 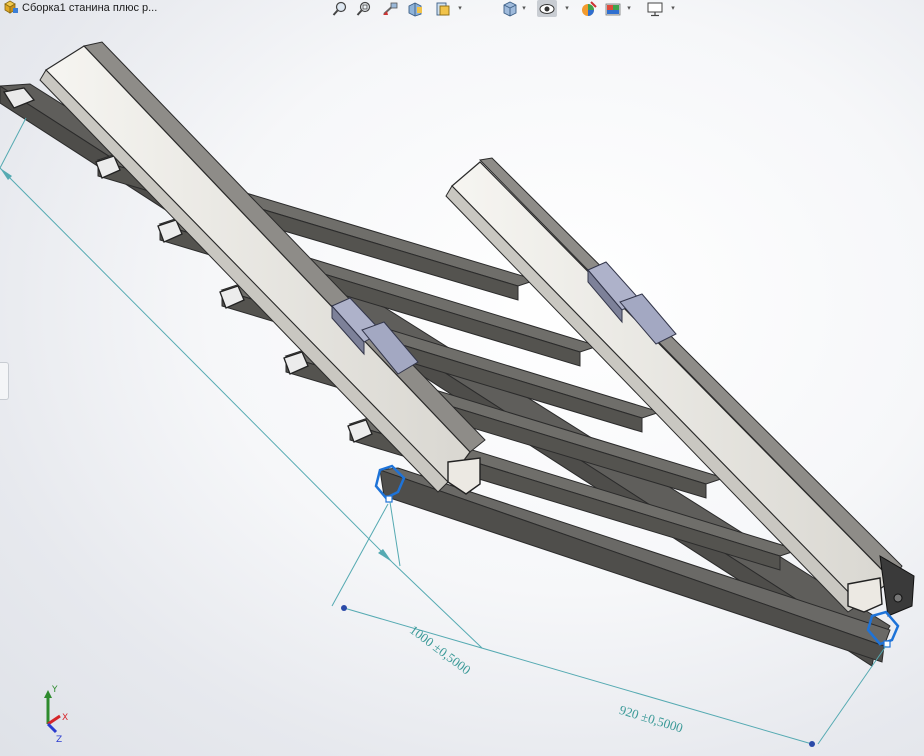 I want to click on view-settings-caret-icon: ▾, so click(x=673, y=8).